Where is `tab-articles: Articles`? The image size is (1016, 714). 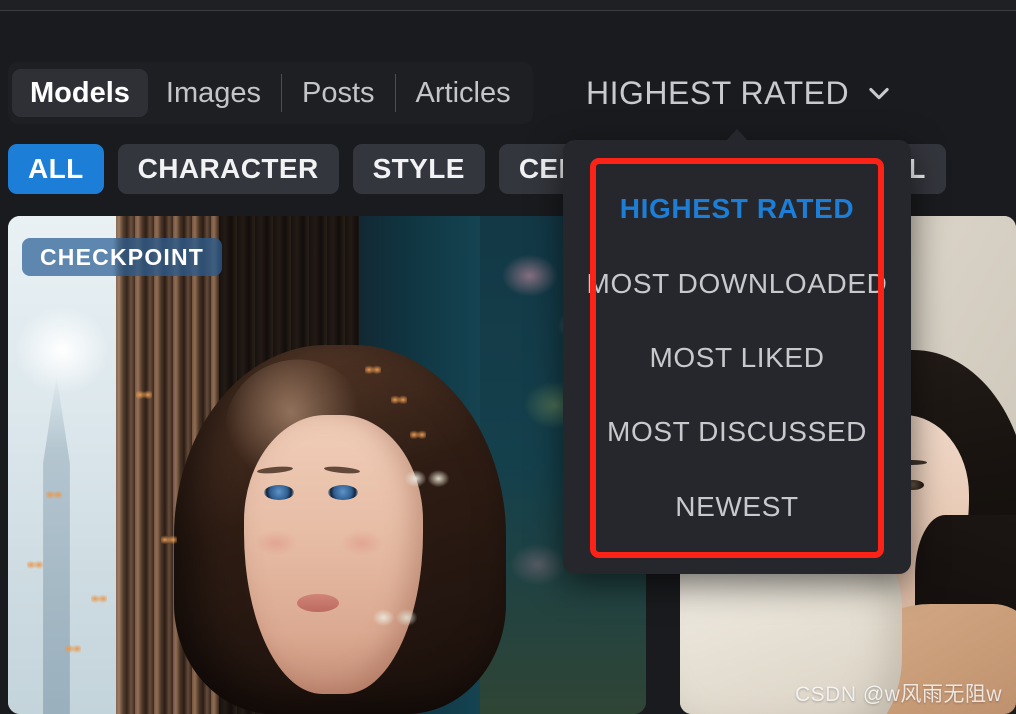 tab-articles: Articles is located at coordinates (463, 93).